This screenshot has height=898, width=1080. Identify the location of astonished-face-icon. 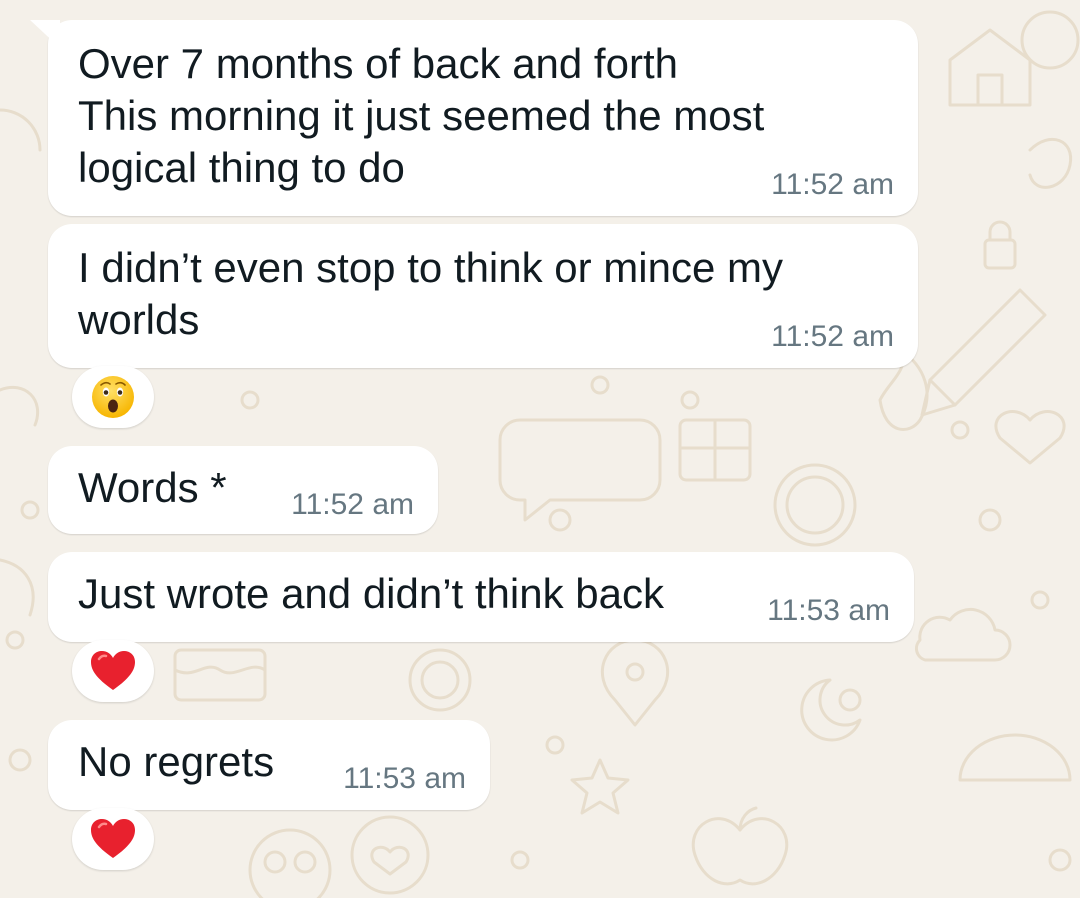
(113, 397).